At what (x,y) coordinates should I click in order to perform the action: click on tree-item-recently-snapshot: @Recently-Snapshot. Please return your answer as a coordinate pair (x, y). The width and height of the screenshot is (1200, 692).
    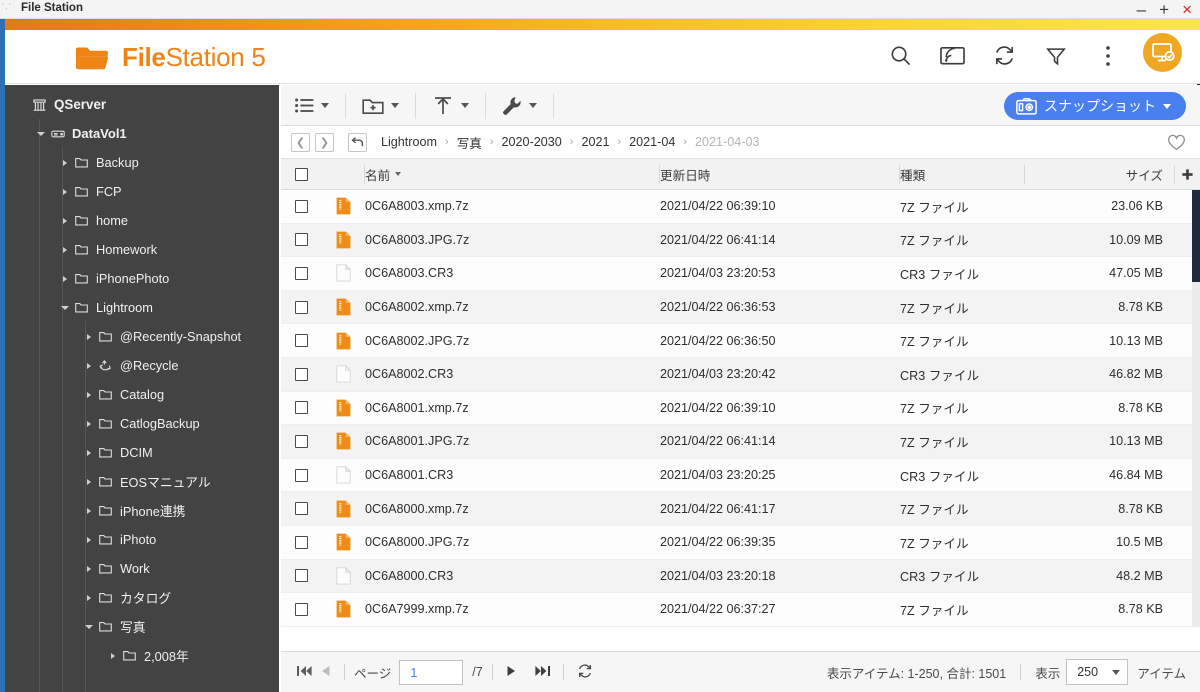
    Looking at the image, I should click on (142, 336).